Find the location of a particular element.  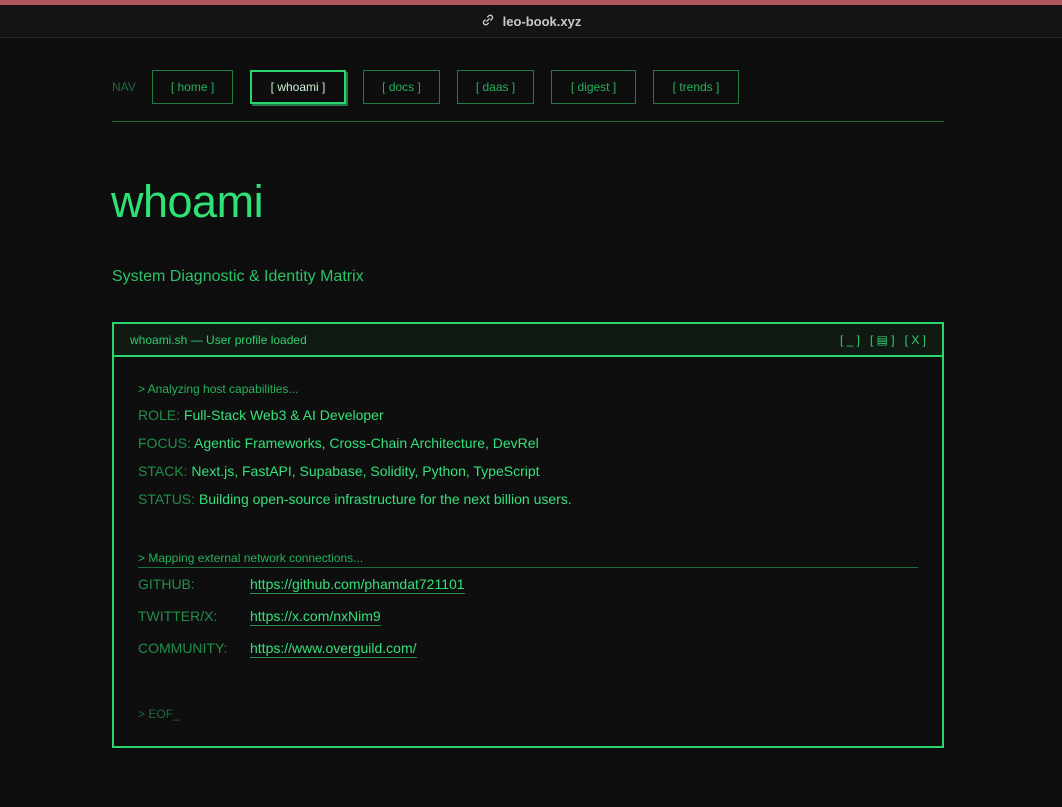

close-button: [ X ] is located at coordinates (915, 340).